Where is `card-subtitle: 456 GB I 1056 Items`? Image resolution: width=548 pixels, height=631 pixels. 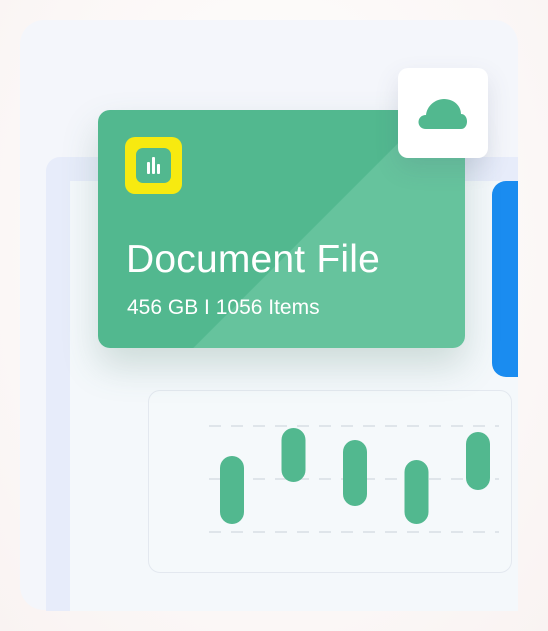 card-subtitle: 456 GB I 1056 Items is located at coordinates (223, 307).